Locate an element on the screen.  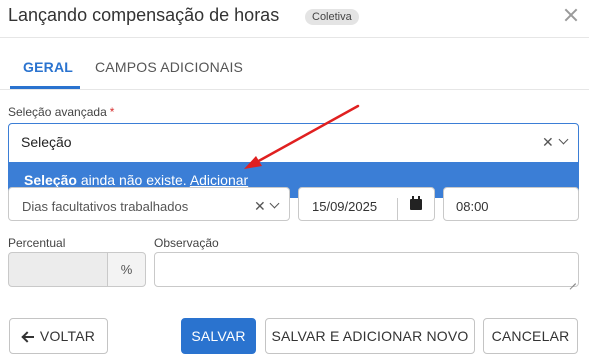
observacao-label: Observação is located at coordinates (186, 243).